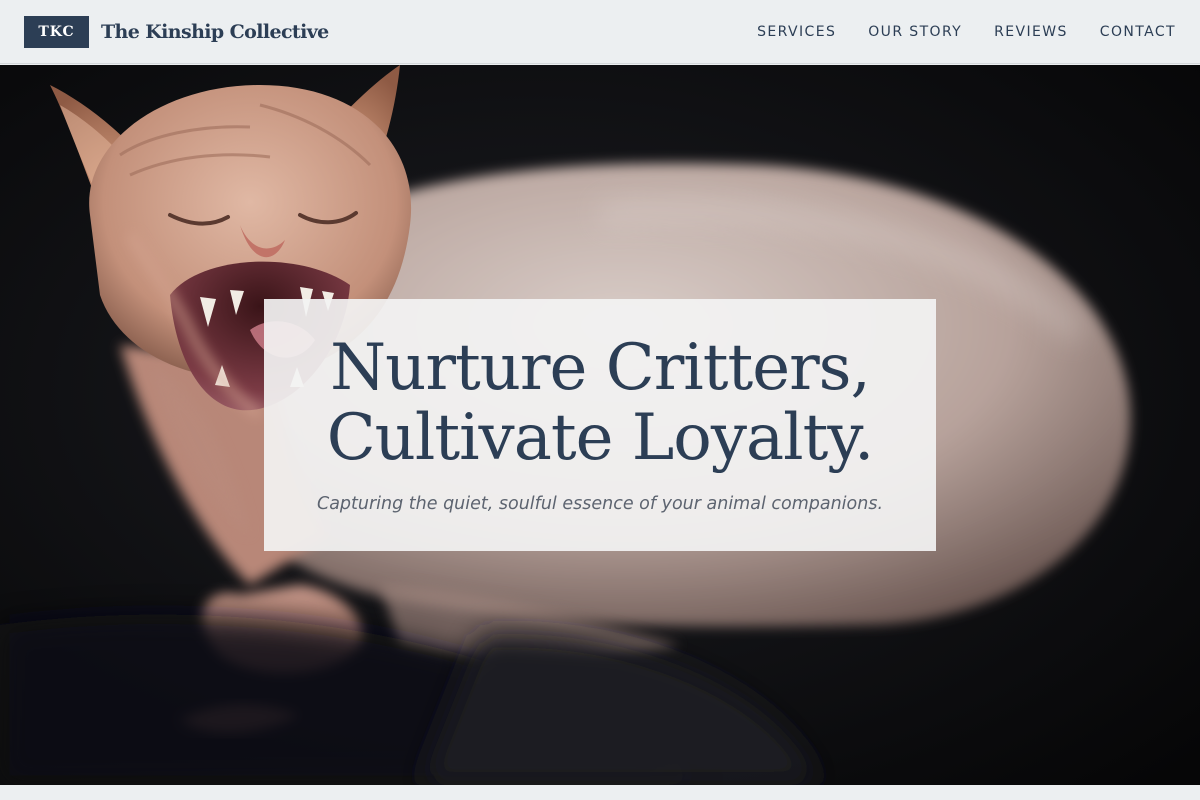  I want to click on nav-link-services: SERVICES, so click(796, 32).